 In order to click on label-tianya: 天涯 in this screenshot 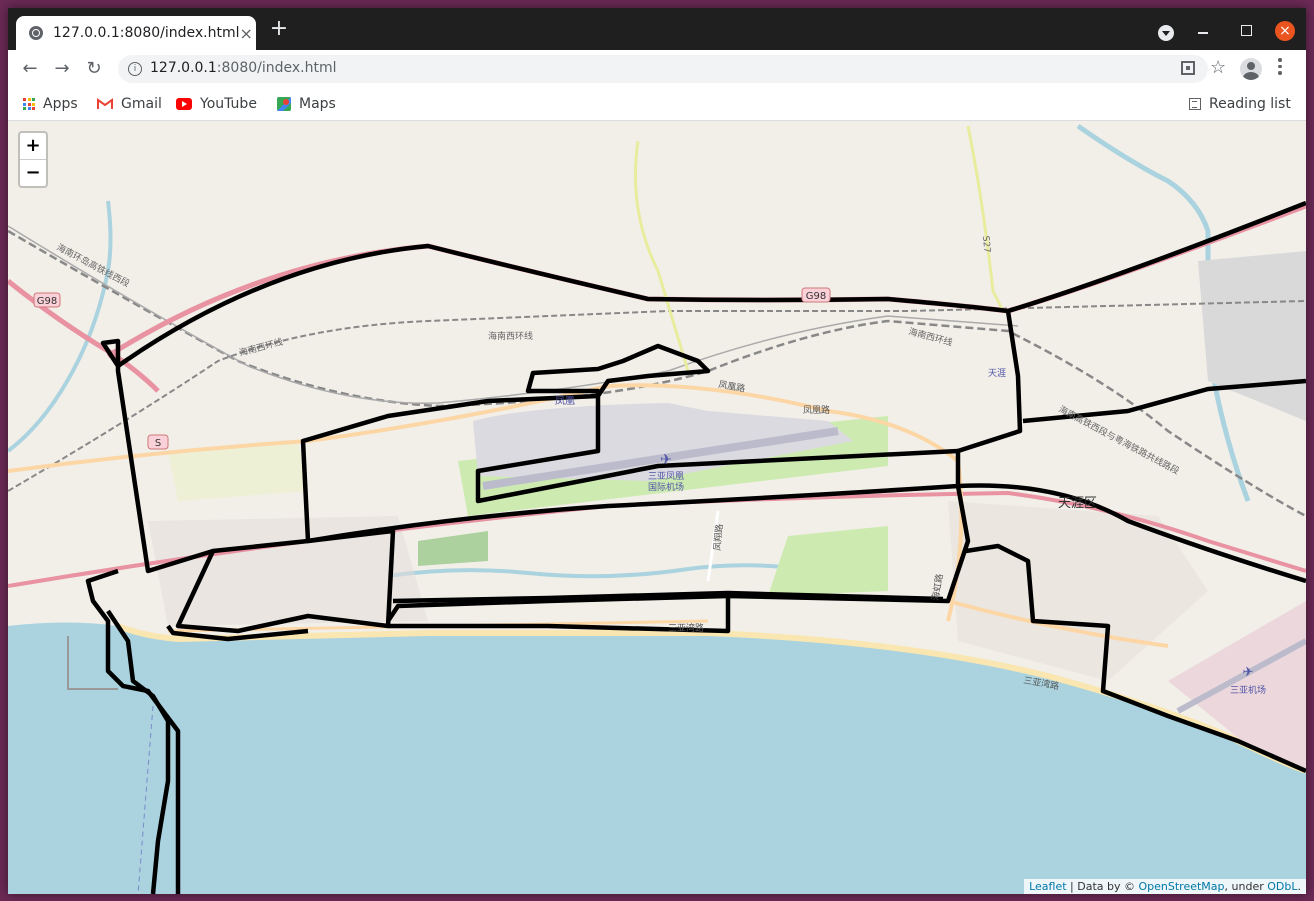, I will do `click(997, 373)`.